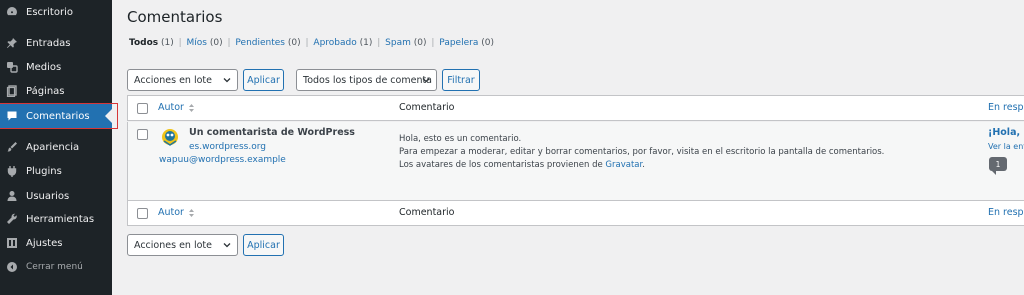 This screenshot has width=1024, height=295. Describe the element at coordinates (998, 166) in the screenshot. I see `comment-count-bubble: 1` at that location.